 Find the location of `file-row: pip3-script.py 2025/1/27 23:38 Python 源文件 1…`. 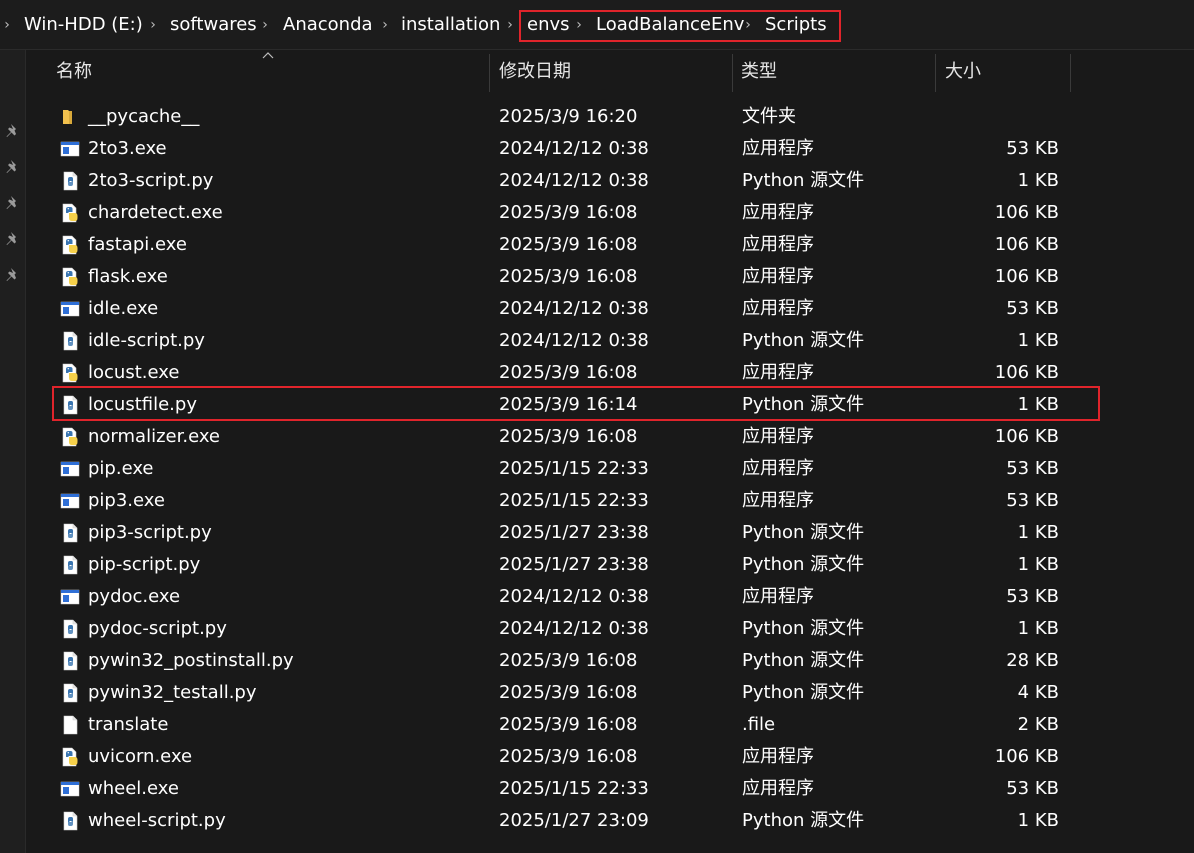

file-row: pip3-script.py 2025/1/27 23:38 Python 源文件 1… is located at coordinates (610, 533).